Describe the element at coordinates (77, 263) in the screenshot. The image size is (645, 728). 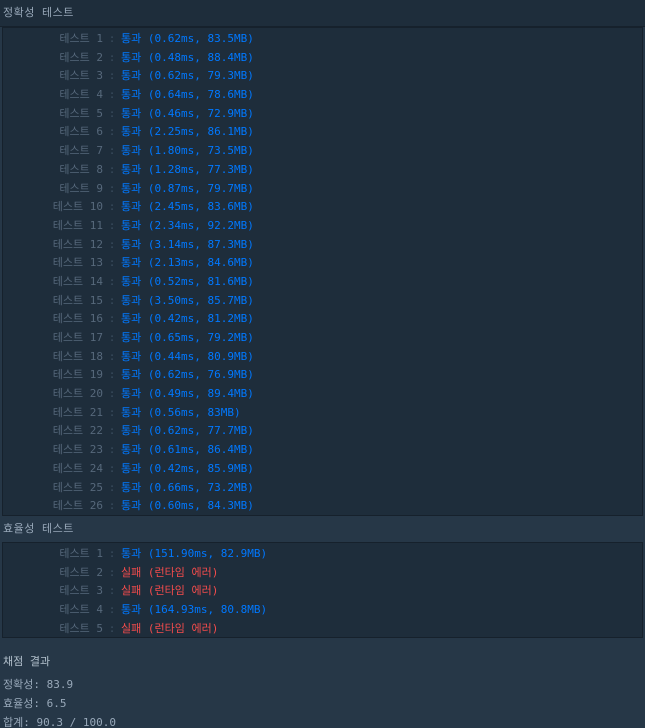
I see `test-case-label: 테스트 13` at that location.